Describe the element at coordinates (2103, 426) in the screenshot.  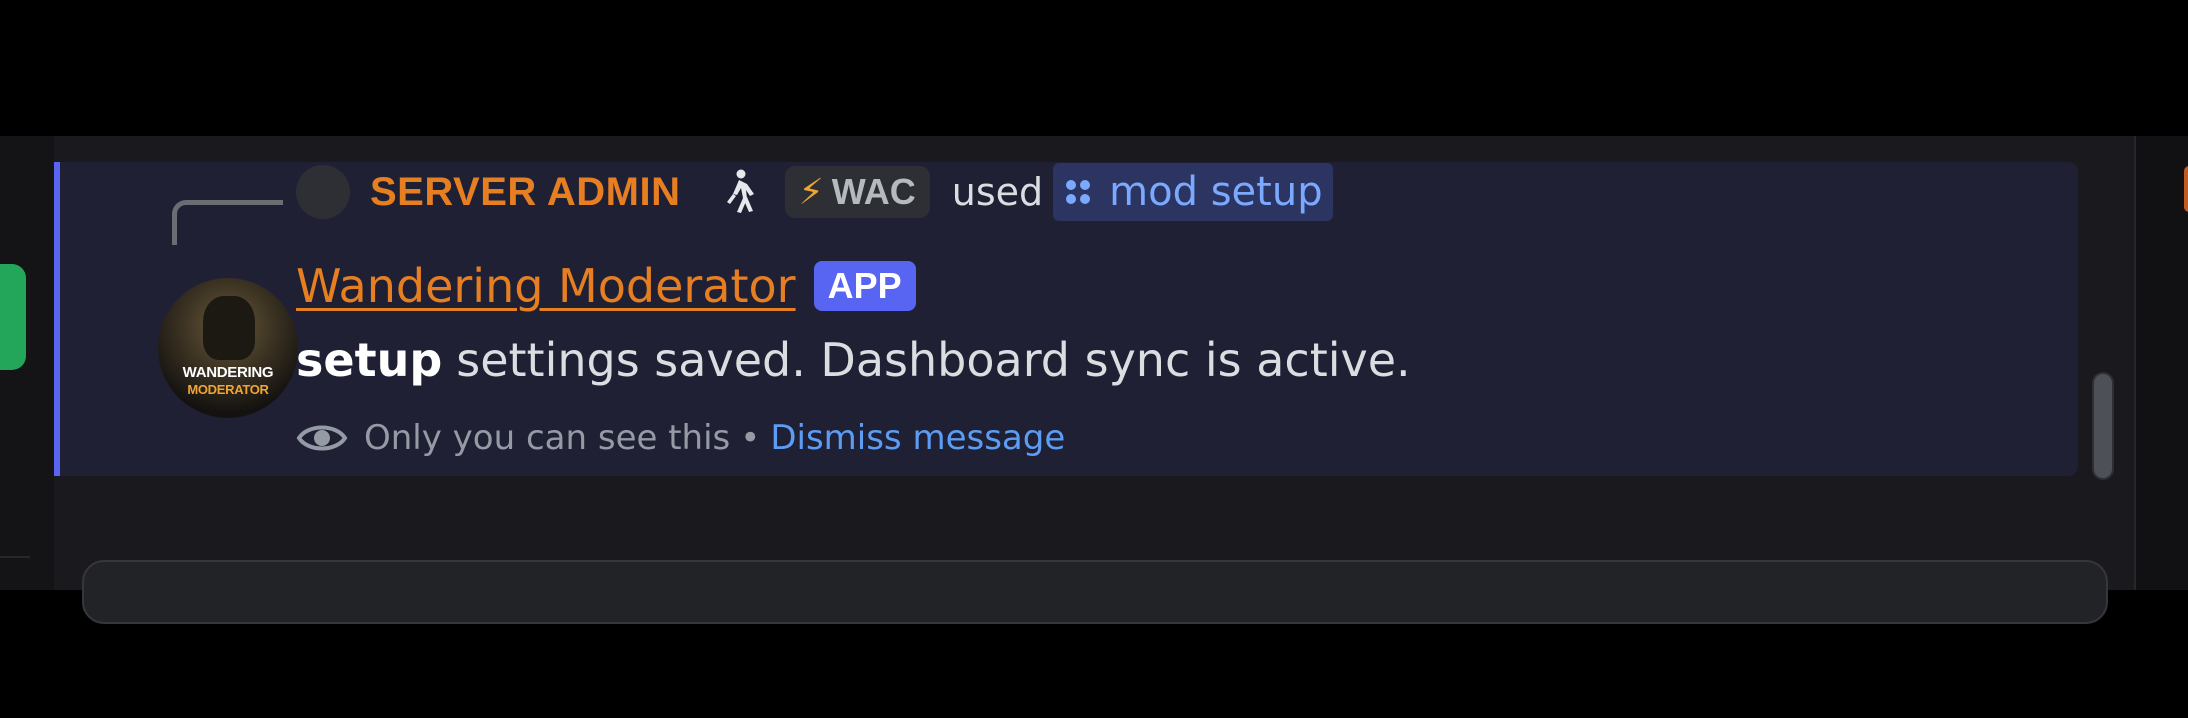
I see `scrollbar-thumb` at that location.